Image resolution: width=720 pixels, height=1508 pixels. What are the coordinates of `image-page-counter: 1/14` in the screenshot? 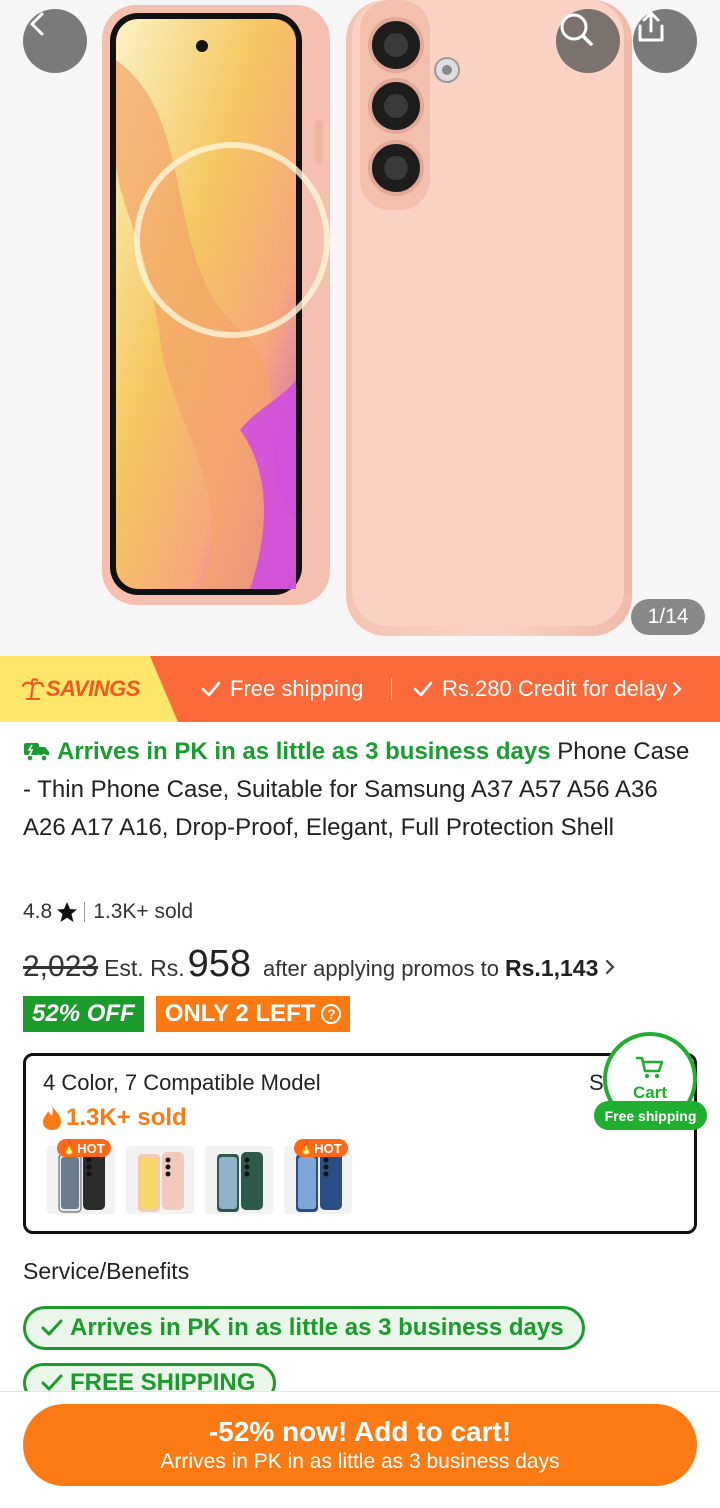 It's located at (668, 617).